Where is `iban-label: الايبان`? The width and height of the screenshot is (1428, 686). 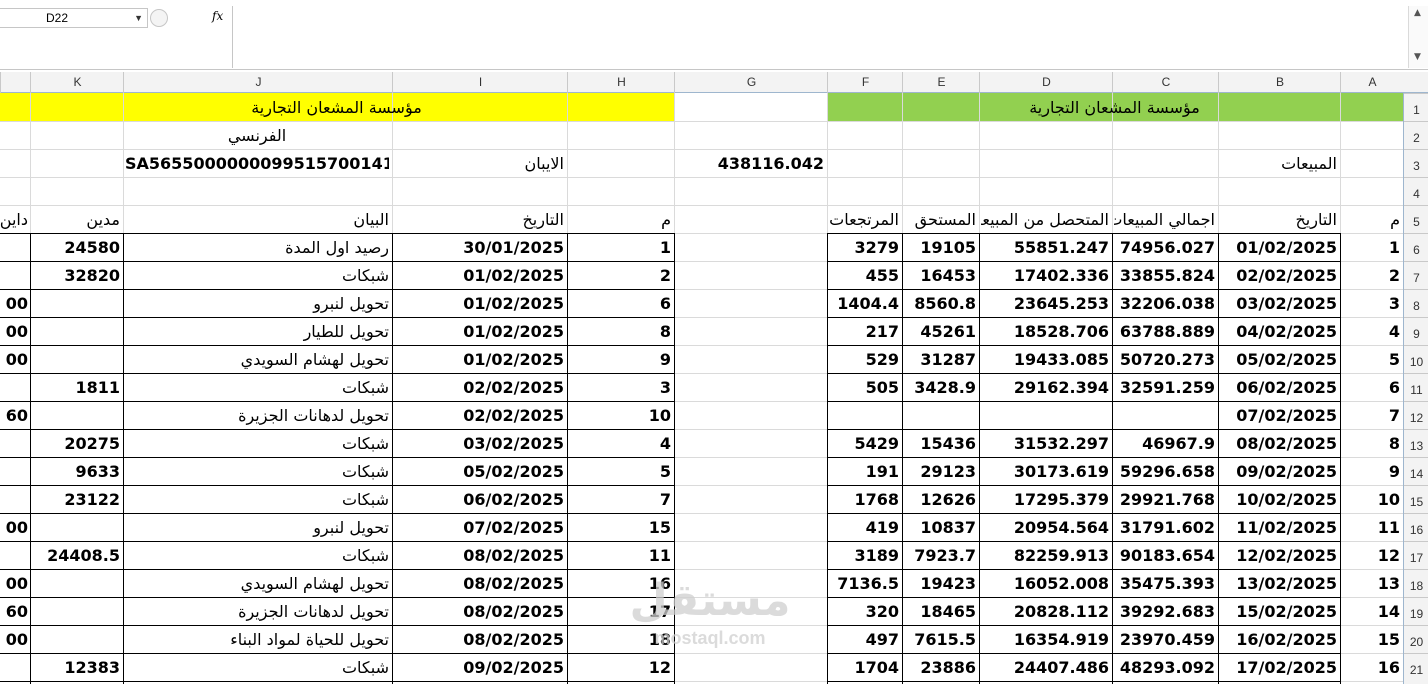 iban-label: الايبان is located at coordinates (479, 163).